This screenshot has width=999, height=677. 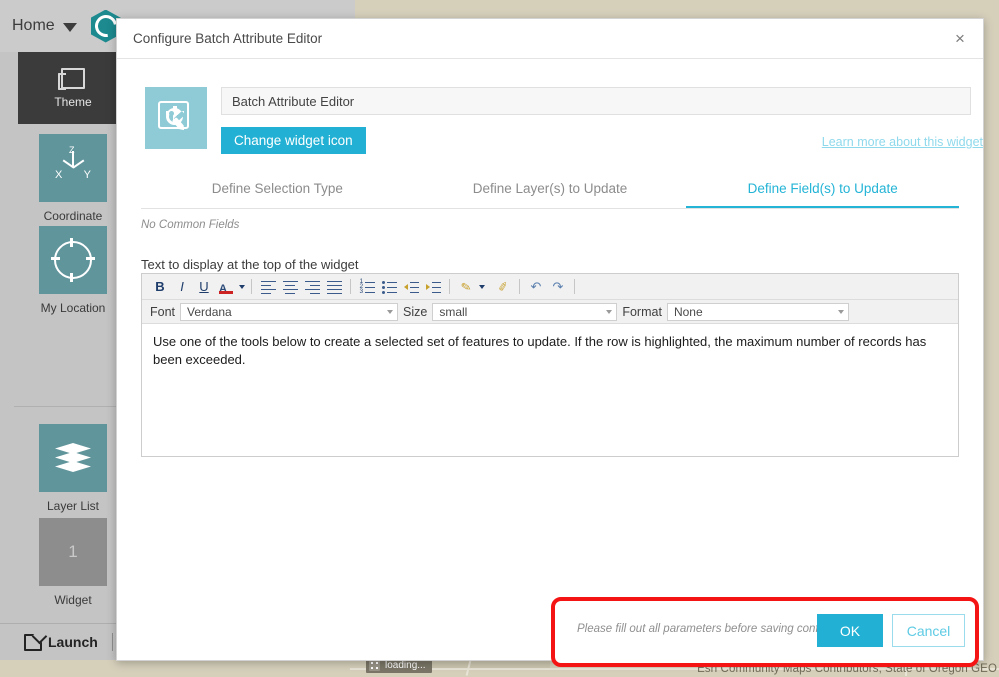 What do you see at coordinates (73, 163) in the screenshot?
I see `coordinate-icon: Z XY` at bounding box center [73, 163].